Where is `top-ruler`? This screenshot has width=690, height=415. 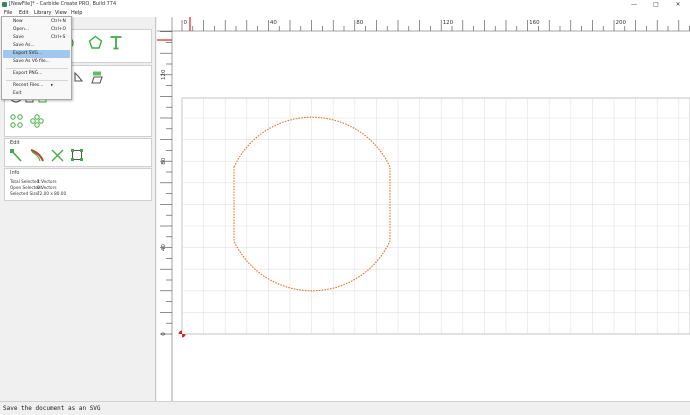 top-ruler is located at coordinates (423, 24).